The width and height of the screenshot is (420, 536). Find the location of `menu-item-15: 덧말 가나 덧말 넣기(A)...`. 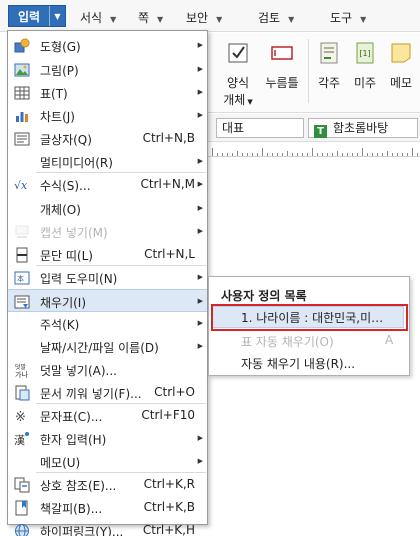

menu-item-15: 덧말 가나 덧말 넣기(A)... is located at coordinates (107, 369).